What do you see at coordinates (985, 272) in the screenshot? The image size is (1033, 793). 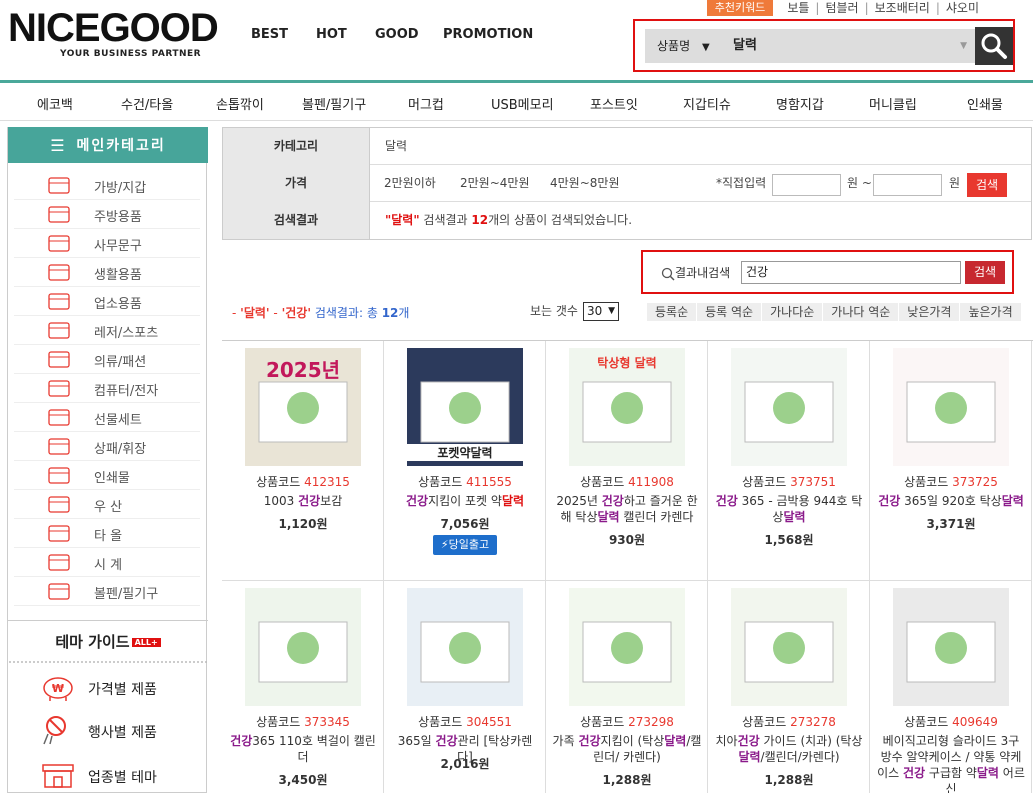 I see `within-search-button: 검색` at bounding box center [985, 272].